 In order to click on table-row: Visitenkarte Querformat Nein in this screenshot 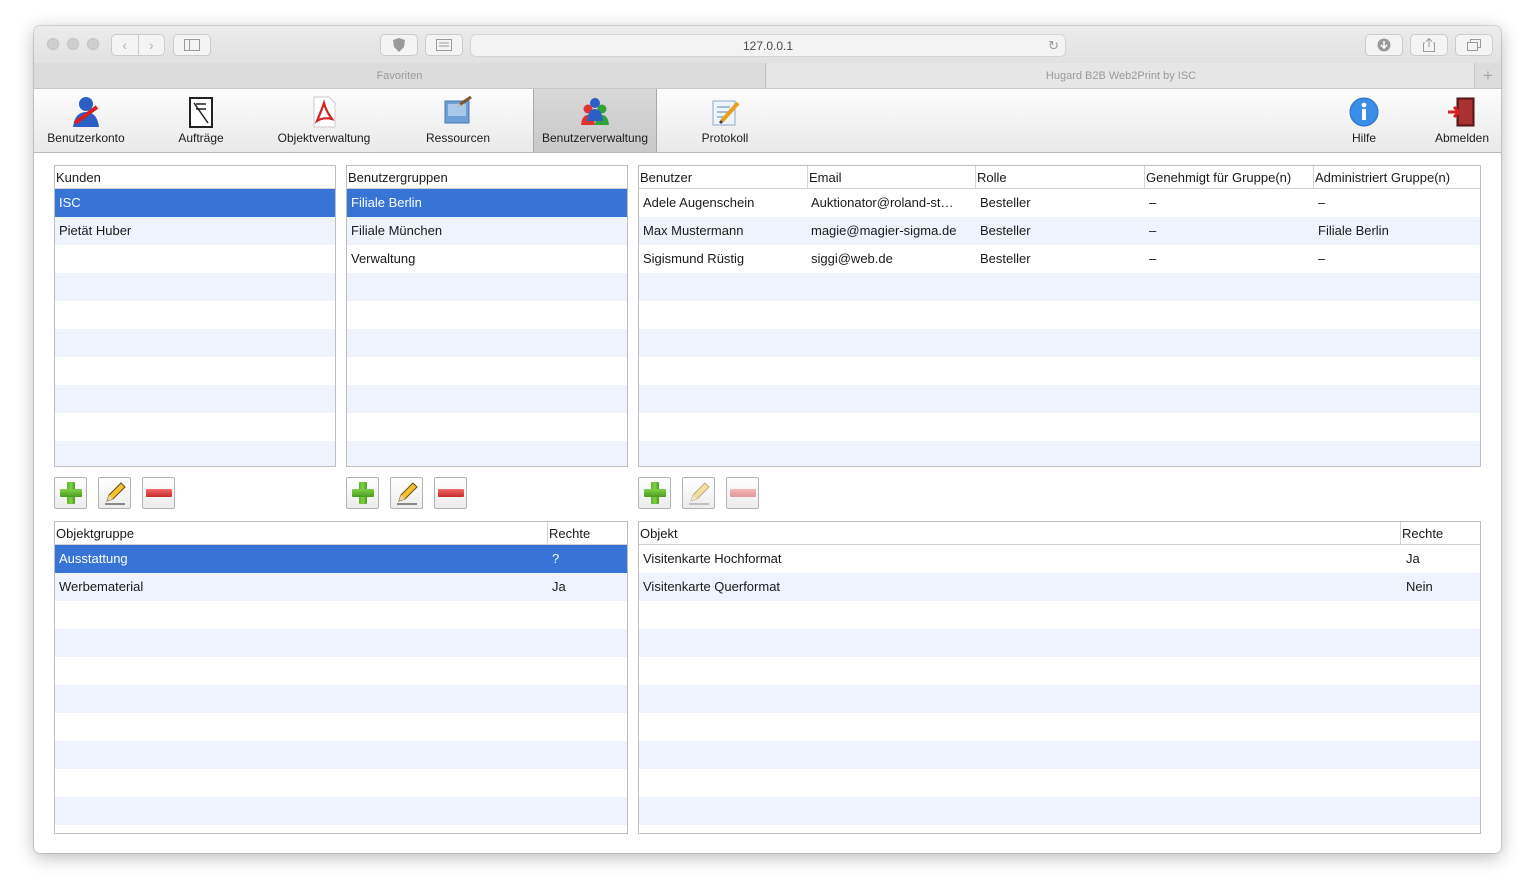, I will do `click(1059, 587)`.